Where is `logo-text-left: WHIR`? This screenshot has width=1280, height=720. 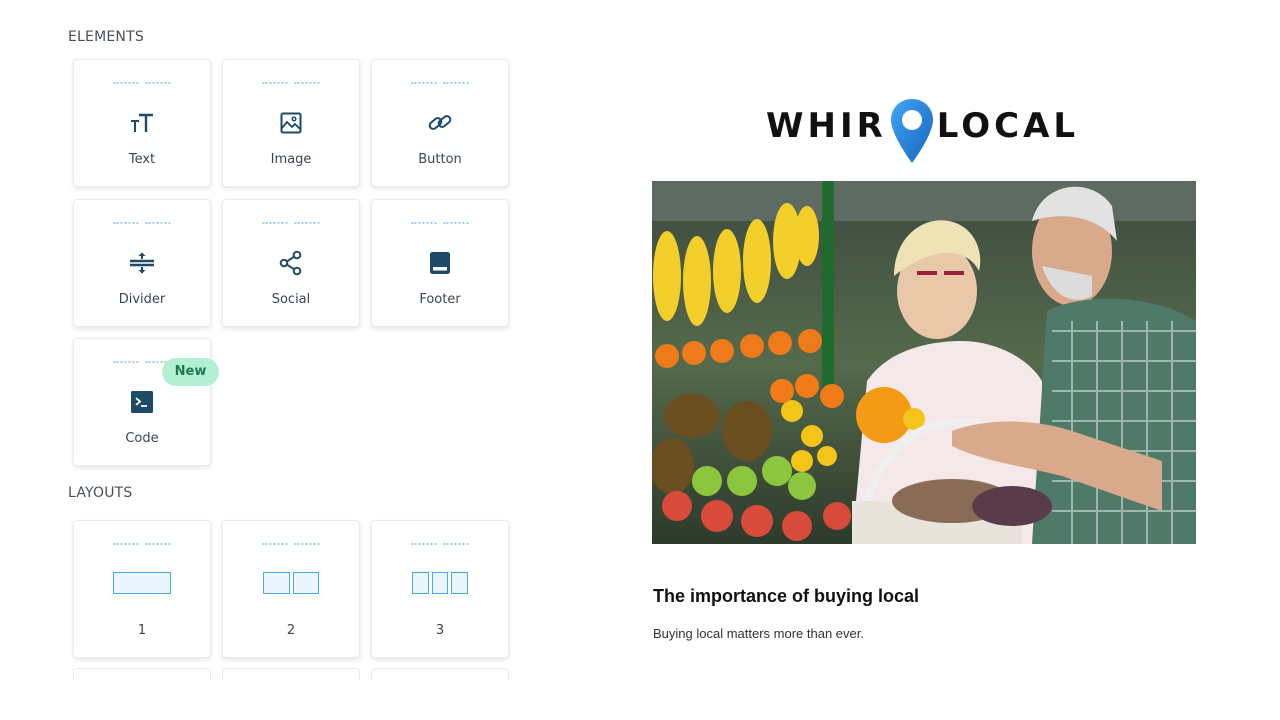 logo-text-left: WHIR is located at coordinates (826, 126).